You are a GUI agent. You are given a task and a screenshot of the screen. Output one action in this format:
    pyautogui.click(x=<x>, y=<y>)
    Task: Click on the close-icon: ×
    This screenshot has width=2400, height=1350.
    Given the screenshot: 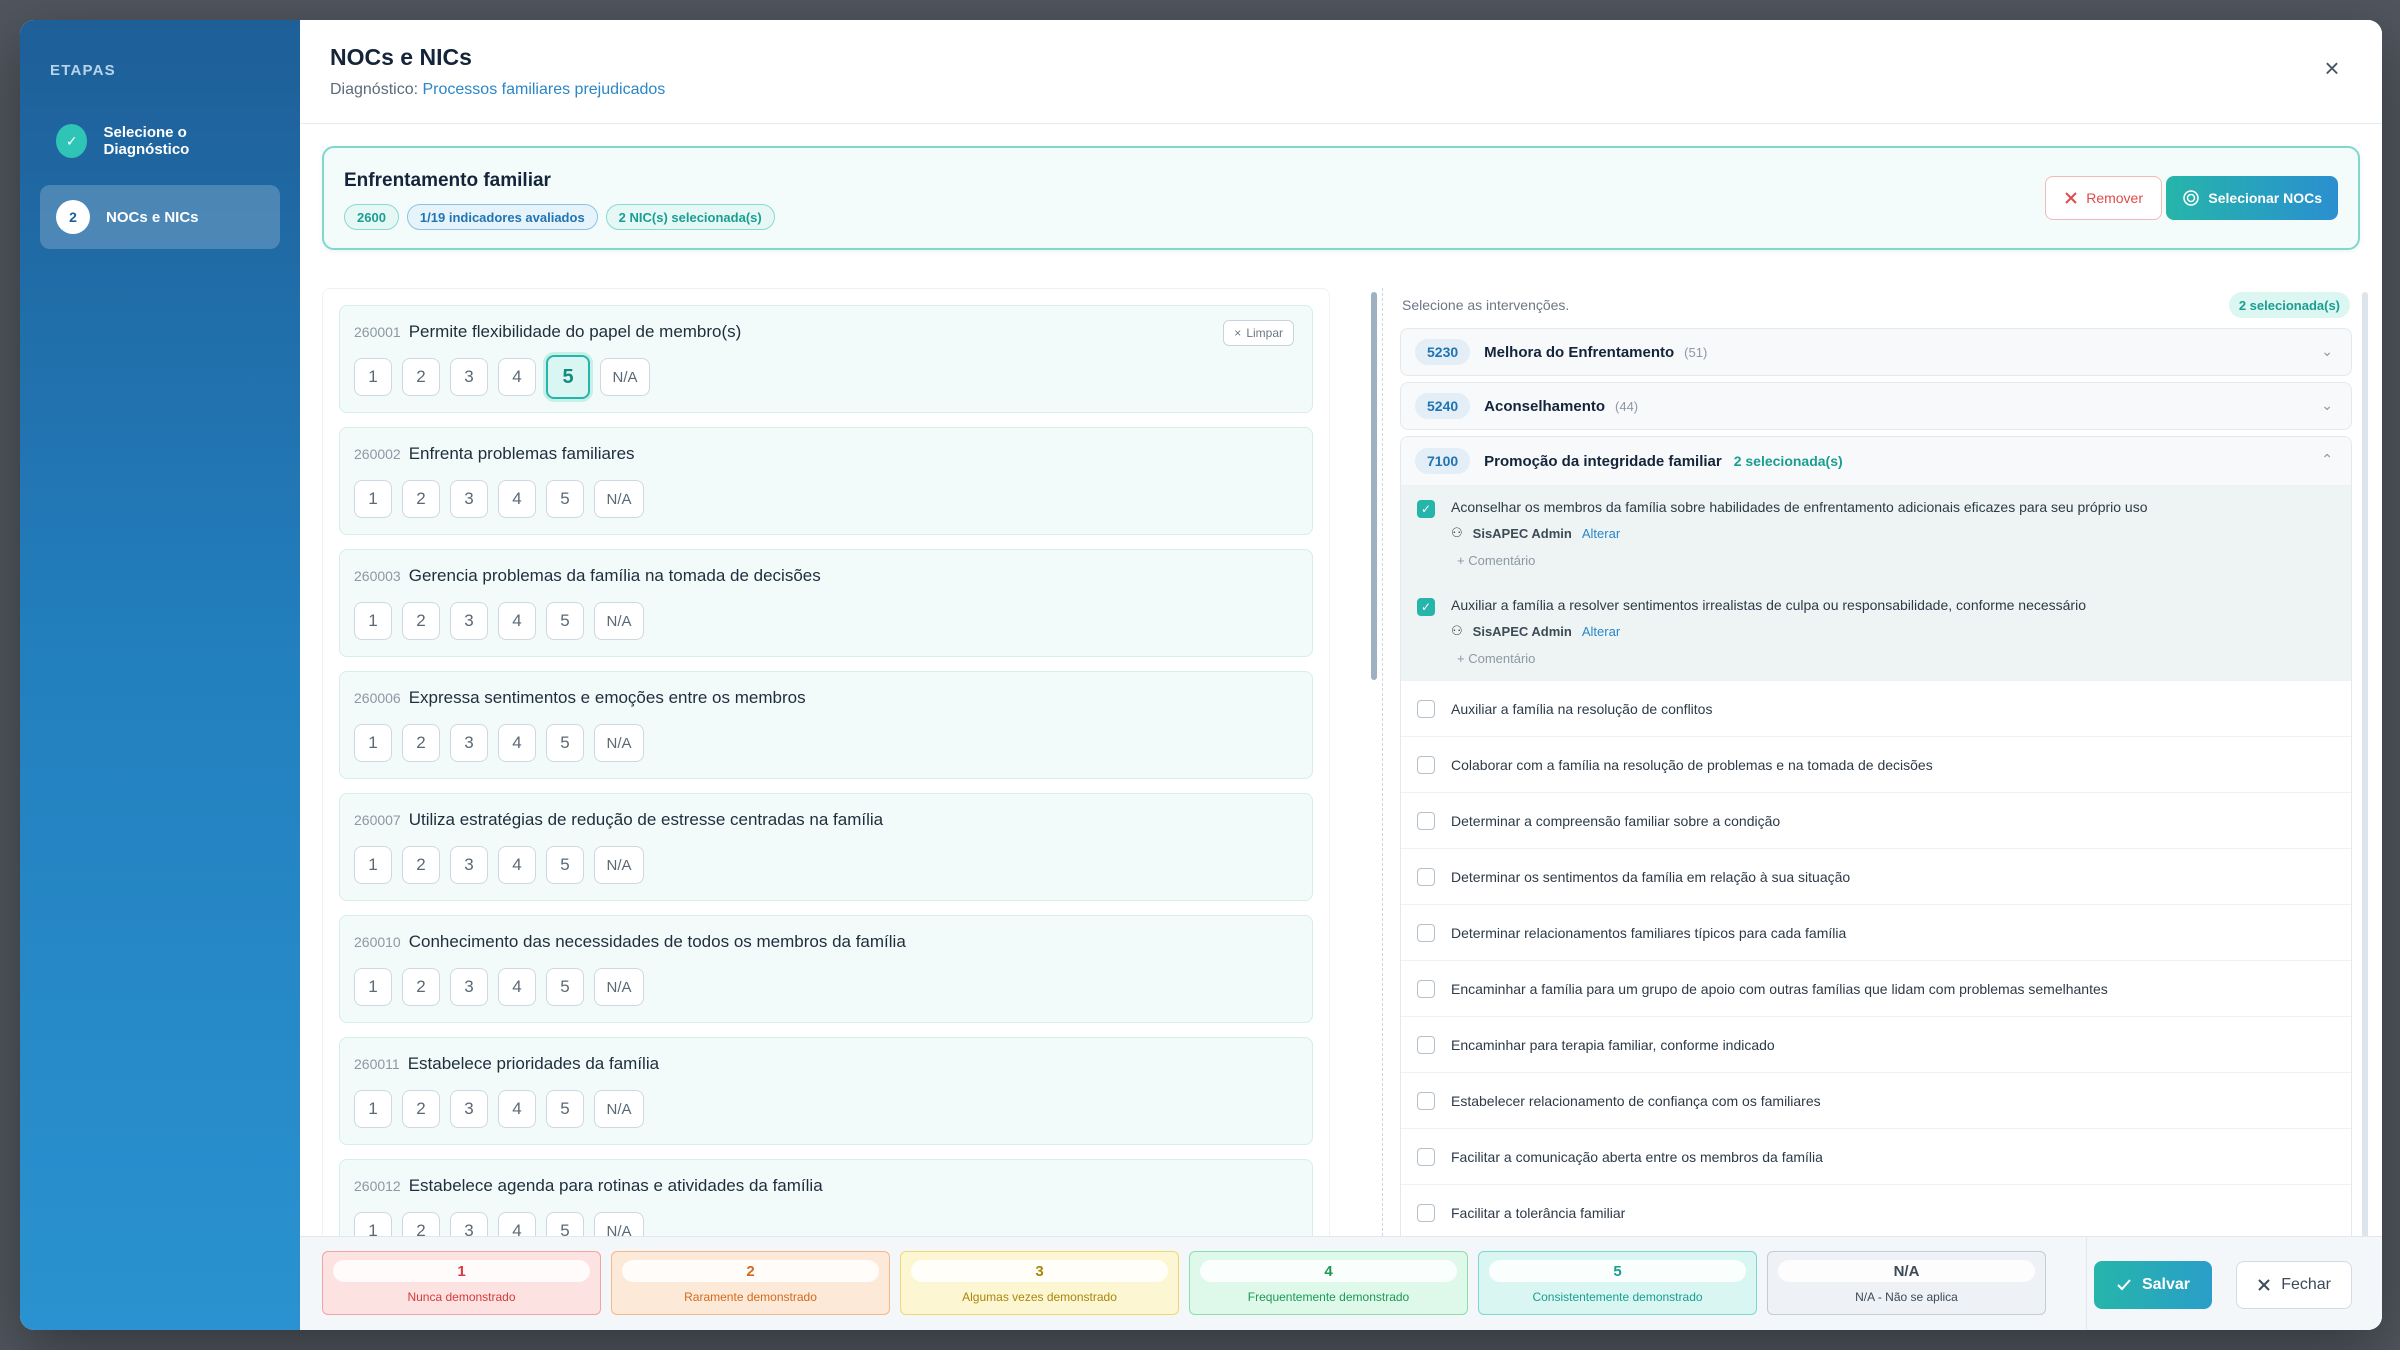 What is the action you would take?
    pyautogui.click(x=2332, y=68)
    